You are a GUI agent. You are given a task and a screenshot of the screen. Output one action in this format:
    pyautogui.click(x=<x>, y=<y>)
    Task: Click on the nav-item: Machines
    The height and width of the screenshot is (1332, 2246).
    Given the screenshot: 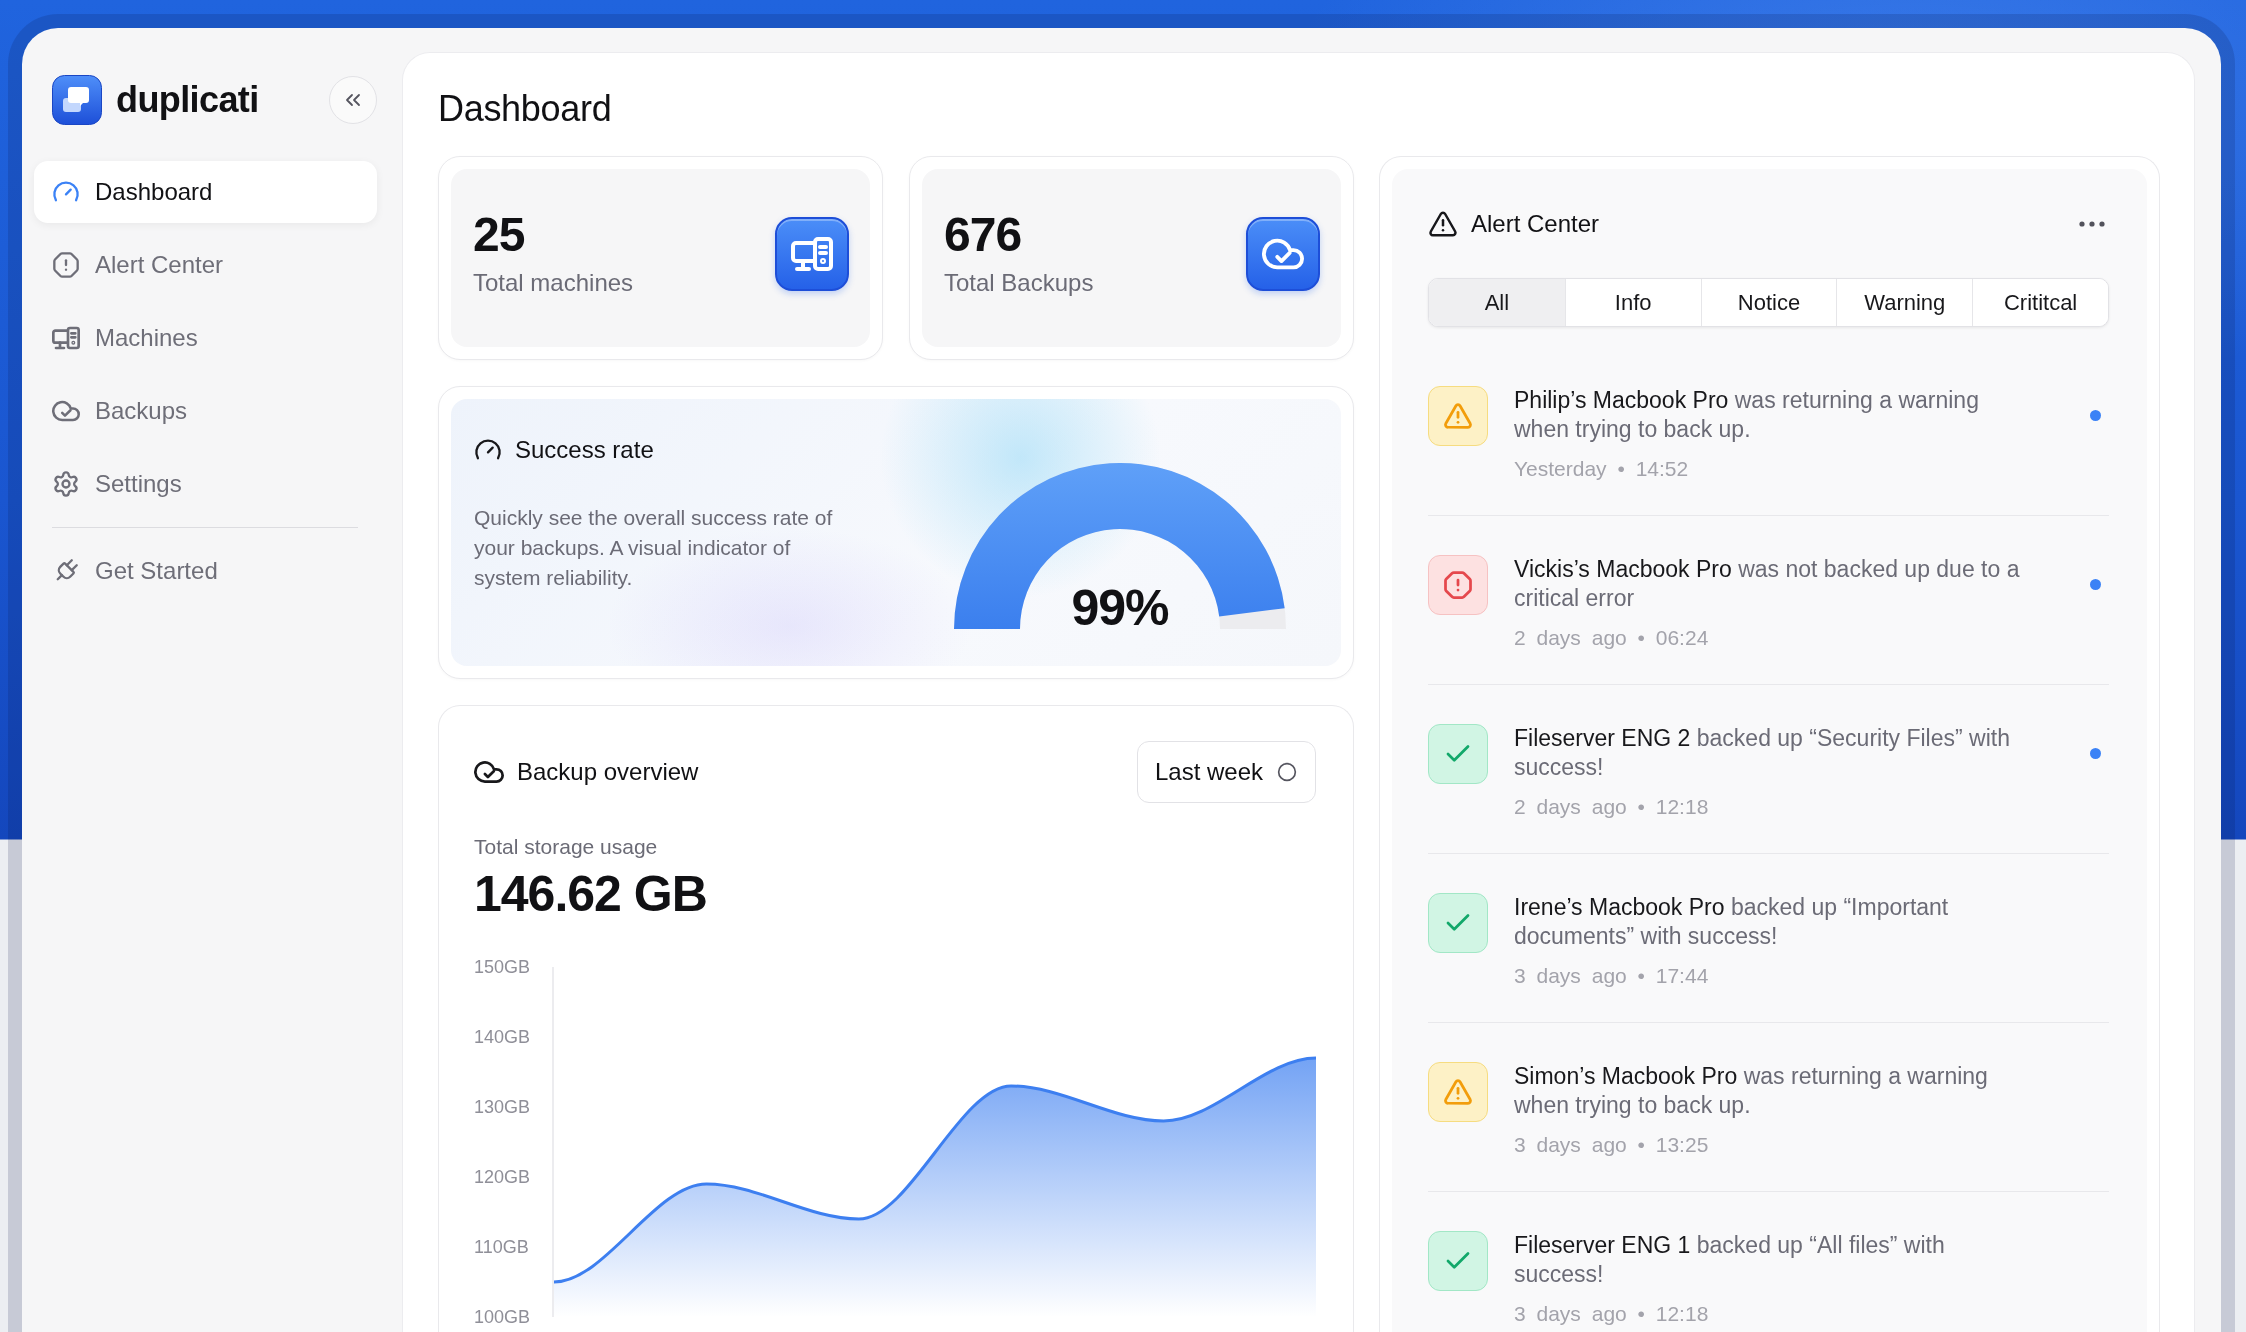 What is the action you would take?
    pyautogui.click(x=205, y=338)
    